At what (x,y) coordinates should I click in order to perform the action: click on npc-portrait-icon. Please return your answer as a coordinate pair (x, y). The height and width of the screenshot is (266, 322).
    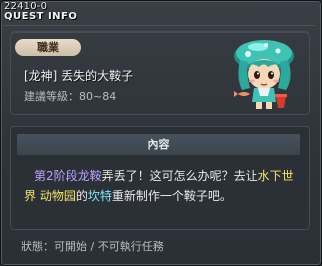
    Looking at the image, I should click on (267, 75).